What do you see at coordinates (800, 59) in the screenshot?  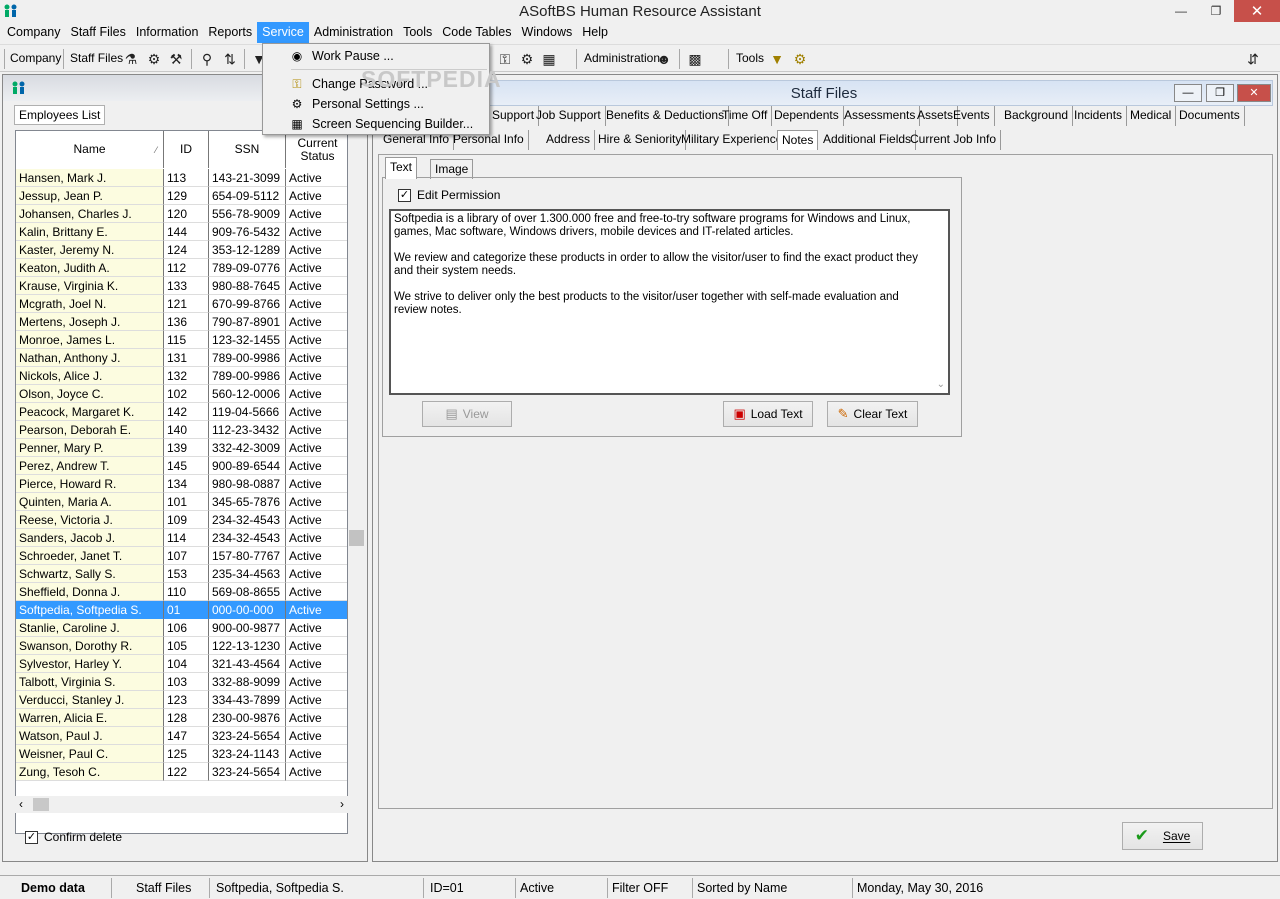 I see `tools-config-icon: ⚙` at bounding box center [800, 59].